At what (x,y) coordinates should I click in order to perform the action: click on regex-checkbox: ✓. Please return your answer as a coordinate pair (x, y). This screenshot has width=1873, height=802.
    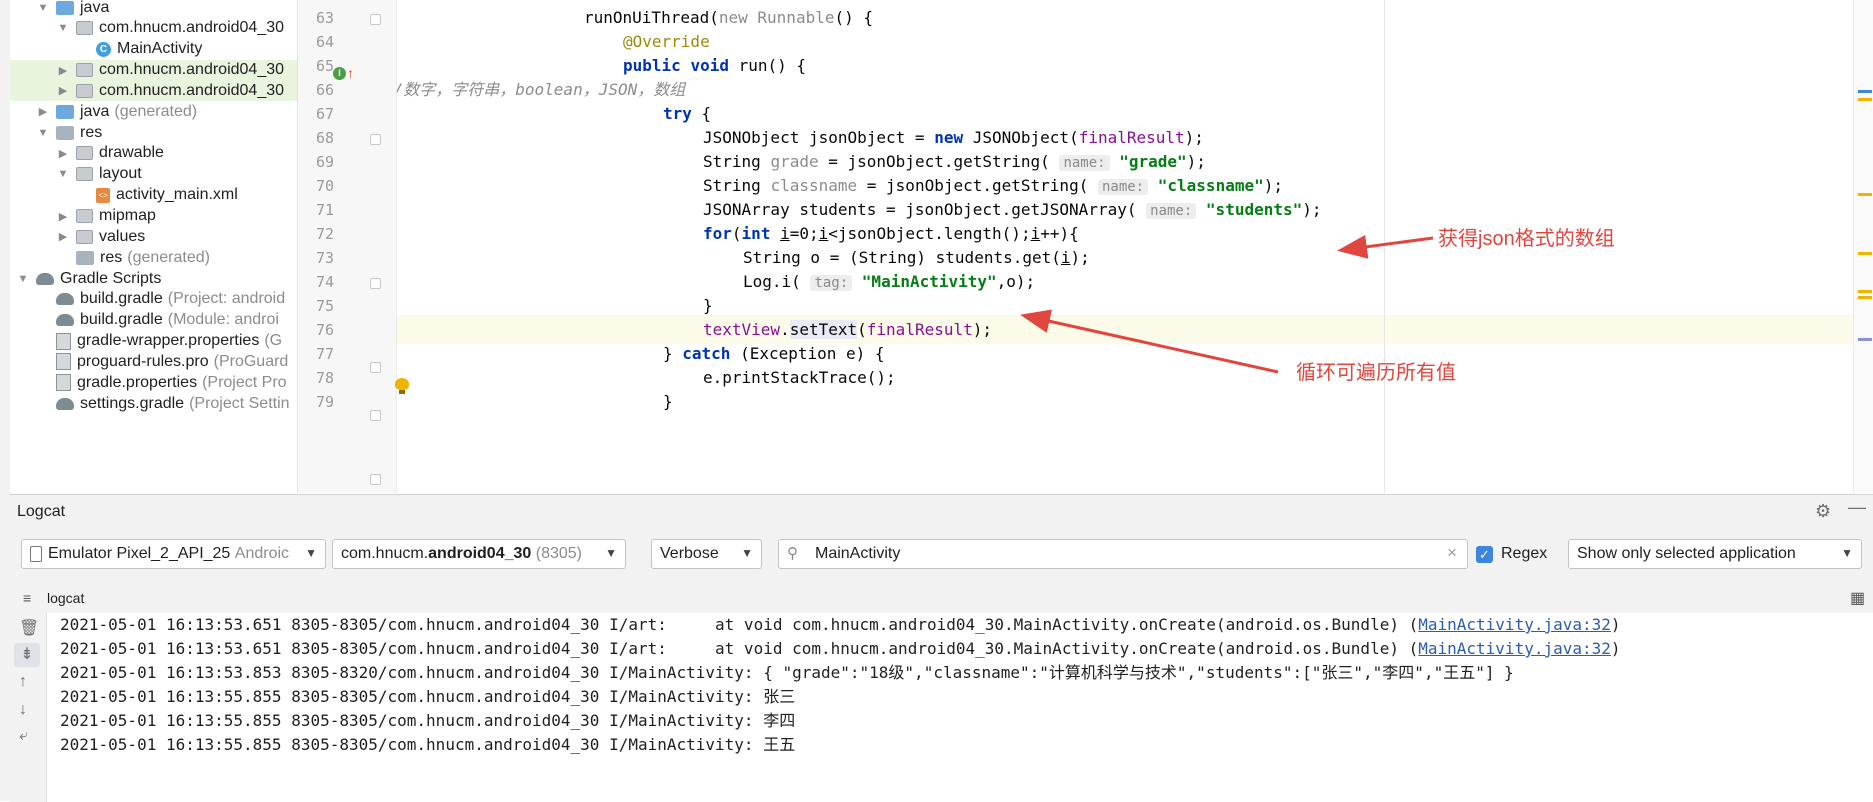
    Looking at the image, I should click on (1484, 554).